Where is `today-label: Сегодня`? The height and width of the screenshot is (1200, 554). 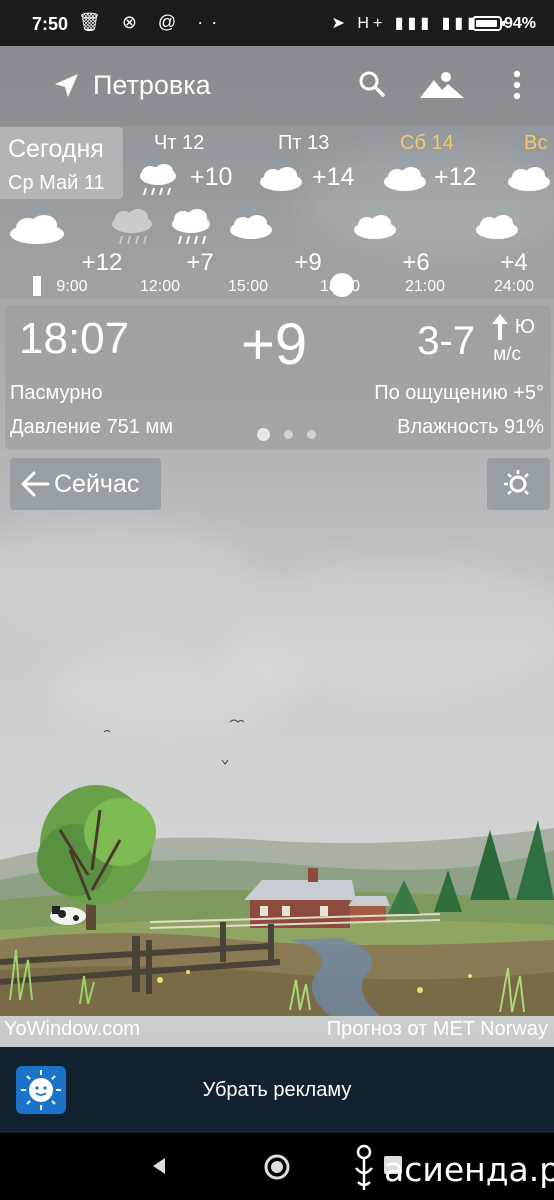 today-label: Сегодня is located at coordinates (56, 149).